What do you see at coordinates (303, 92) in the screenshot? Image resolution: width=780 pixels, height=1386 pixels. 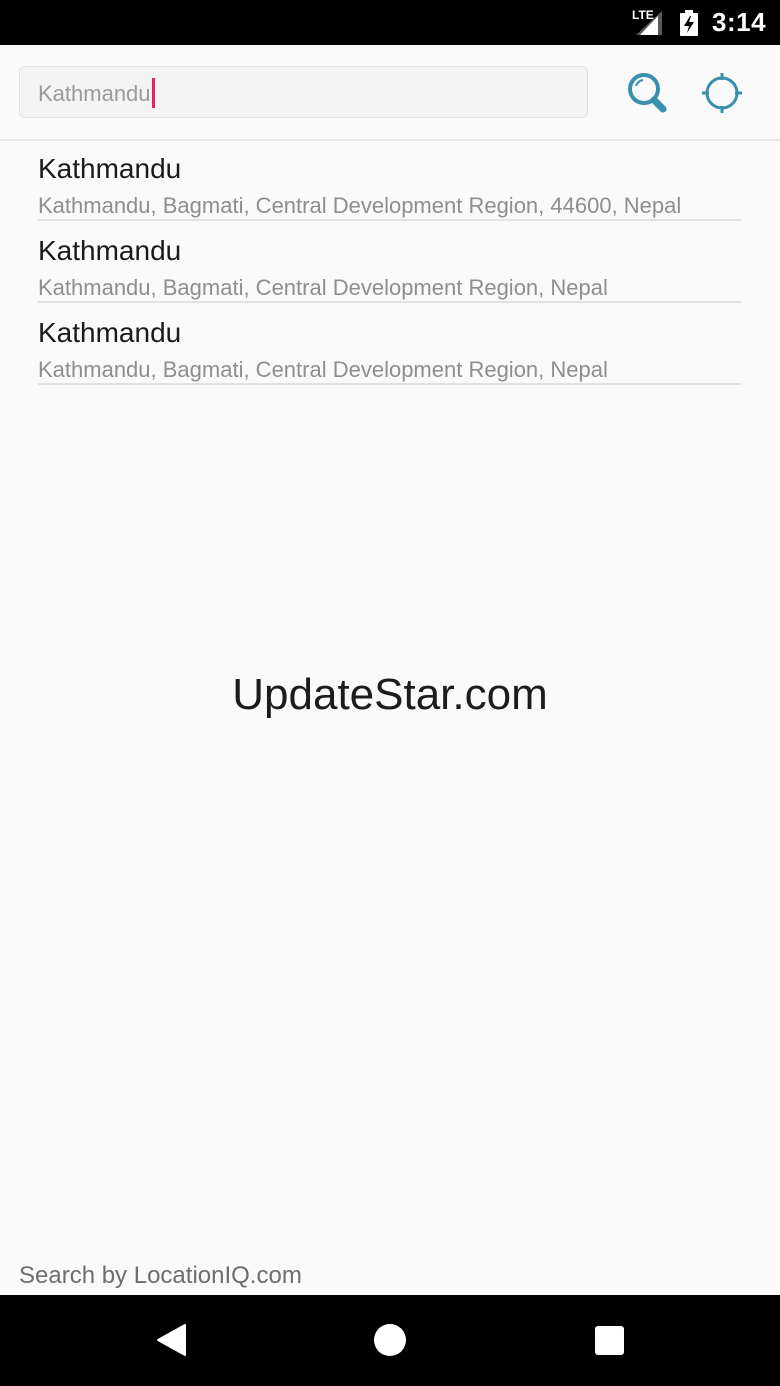 I see `search-input: Kathmandu` at bounding box center [303, 92].